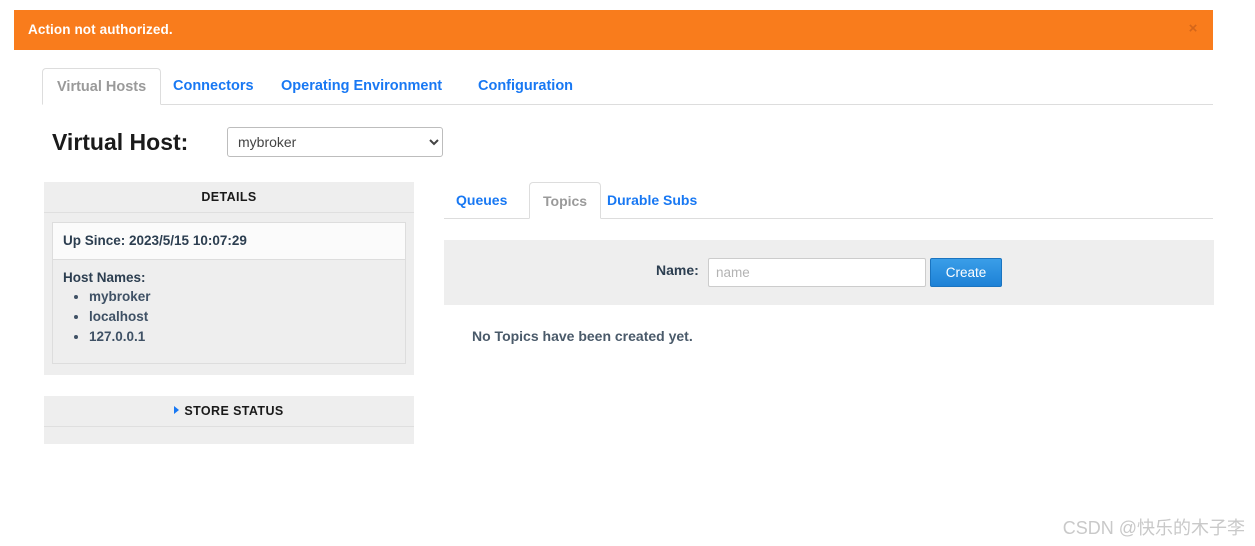 This screenshot has width=1255, height=546. What do you see at coordinates (652, 200) in the screenshot?
I see `tab-durable-subs: Durable Subs` at bounding box center [652, 200].